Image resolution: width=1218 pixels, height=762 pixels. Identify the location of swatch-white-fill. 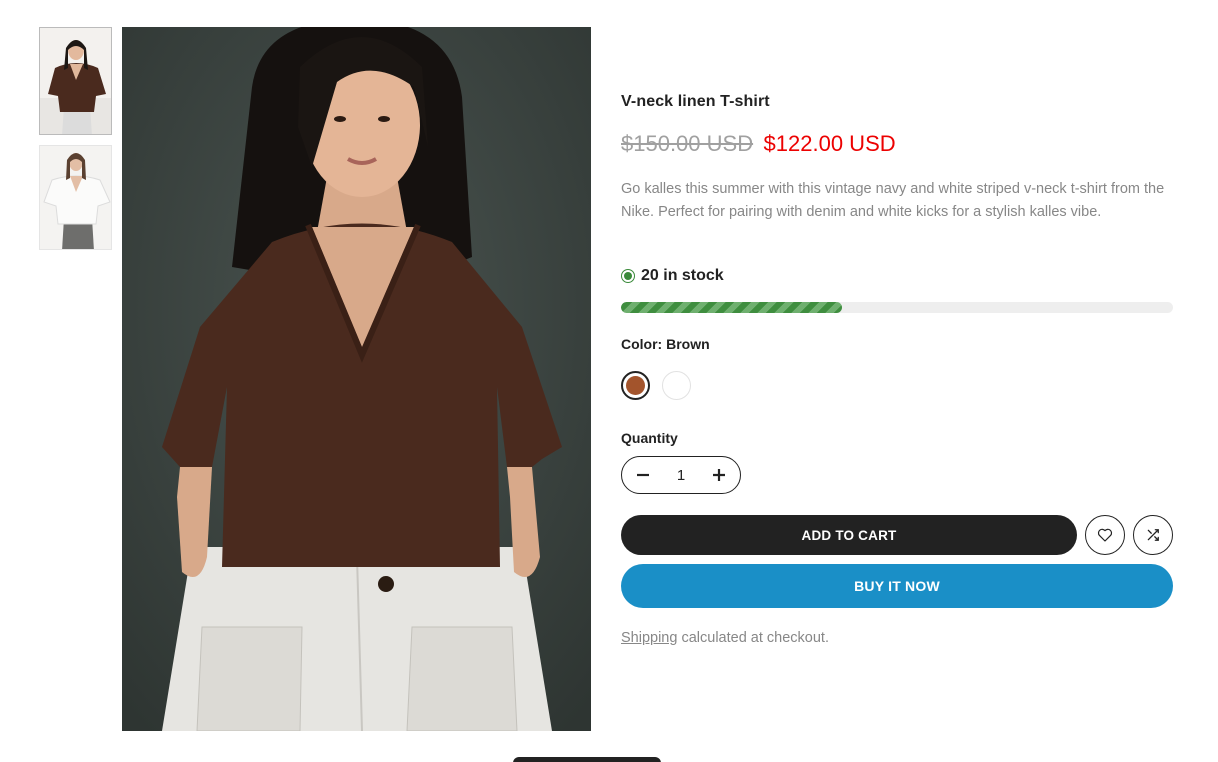
(676, 385).